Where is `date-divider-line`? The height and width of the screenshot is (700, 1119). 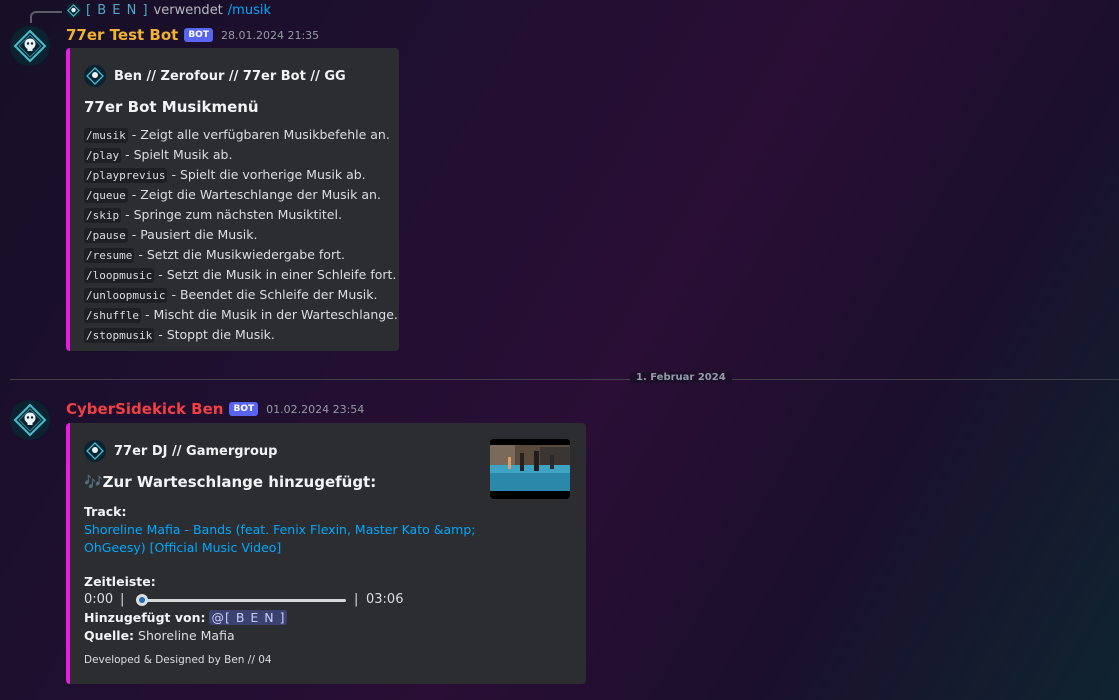
date-divider-line is located at coordinates (564, 379).